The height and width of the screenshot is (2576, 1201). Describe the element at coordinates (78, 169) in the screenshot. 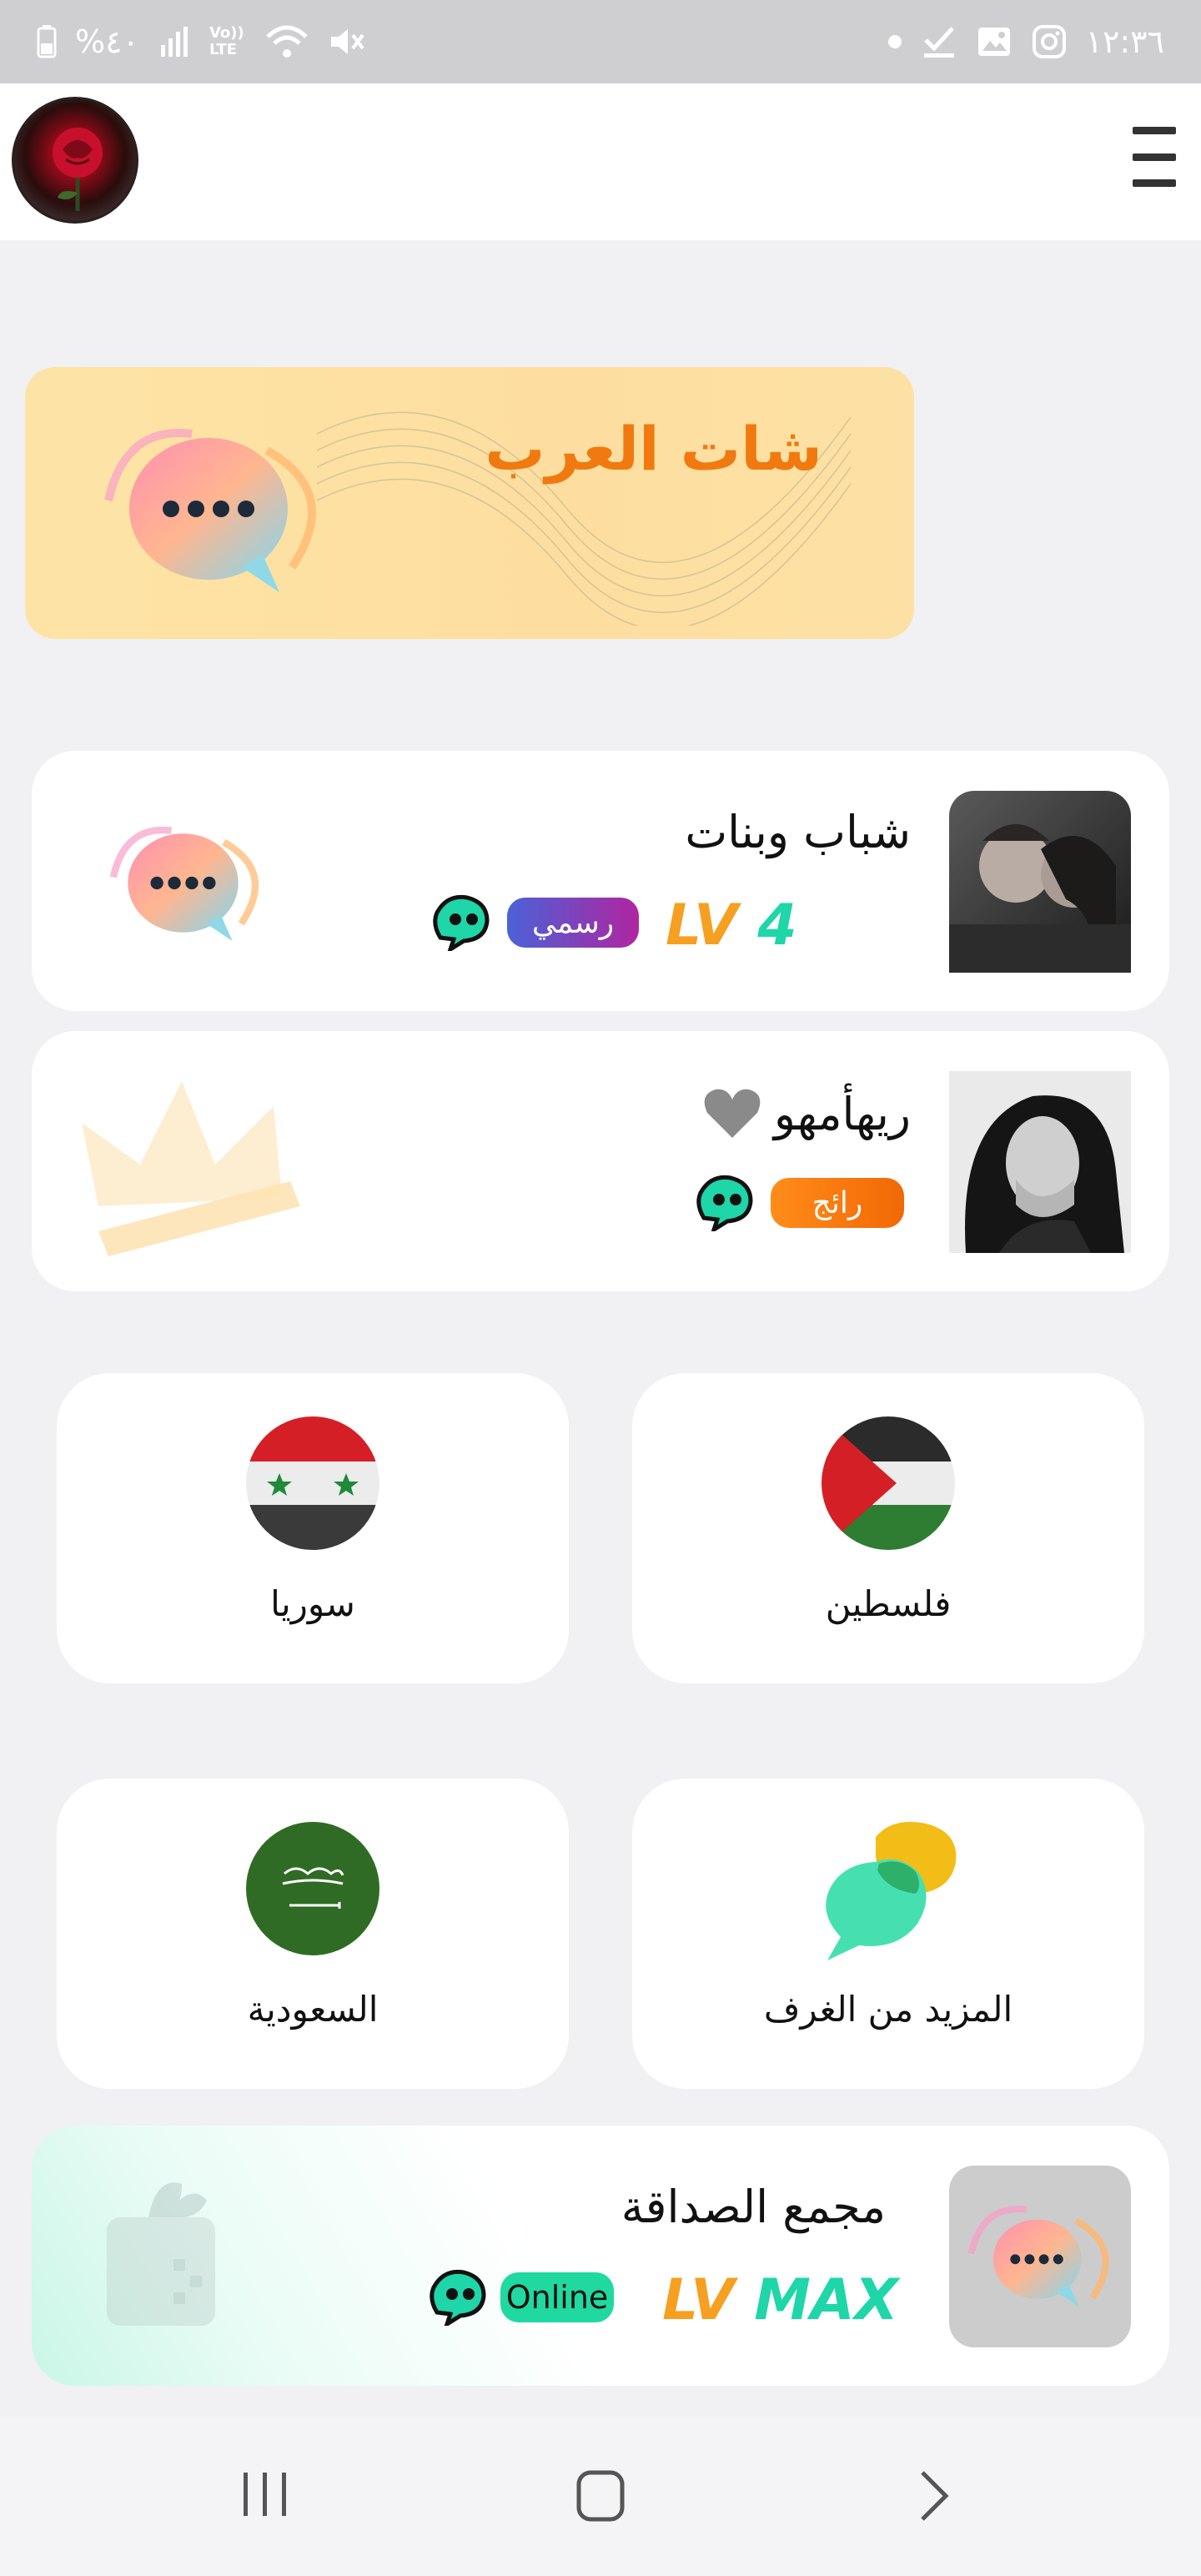

I see `red-rose-icon` at that location.